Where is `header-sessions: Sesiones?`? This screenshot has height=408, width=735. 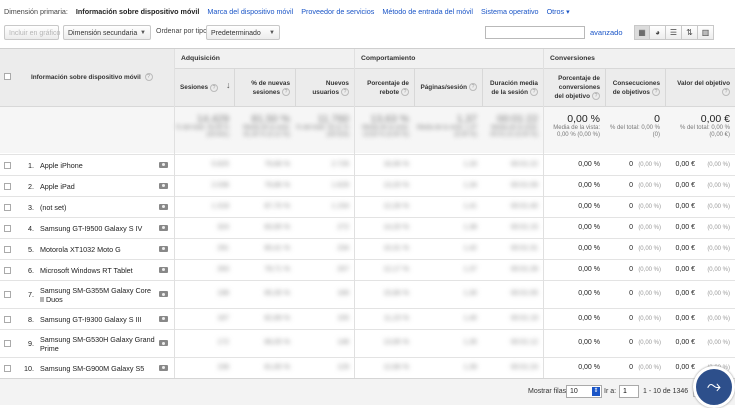
header-sessions: Sesiones? is located at coordinates (204, 87).